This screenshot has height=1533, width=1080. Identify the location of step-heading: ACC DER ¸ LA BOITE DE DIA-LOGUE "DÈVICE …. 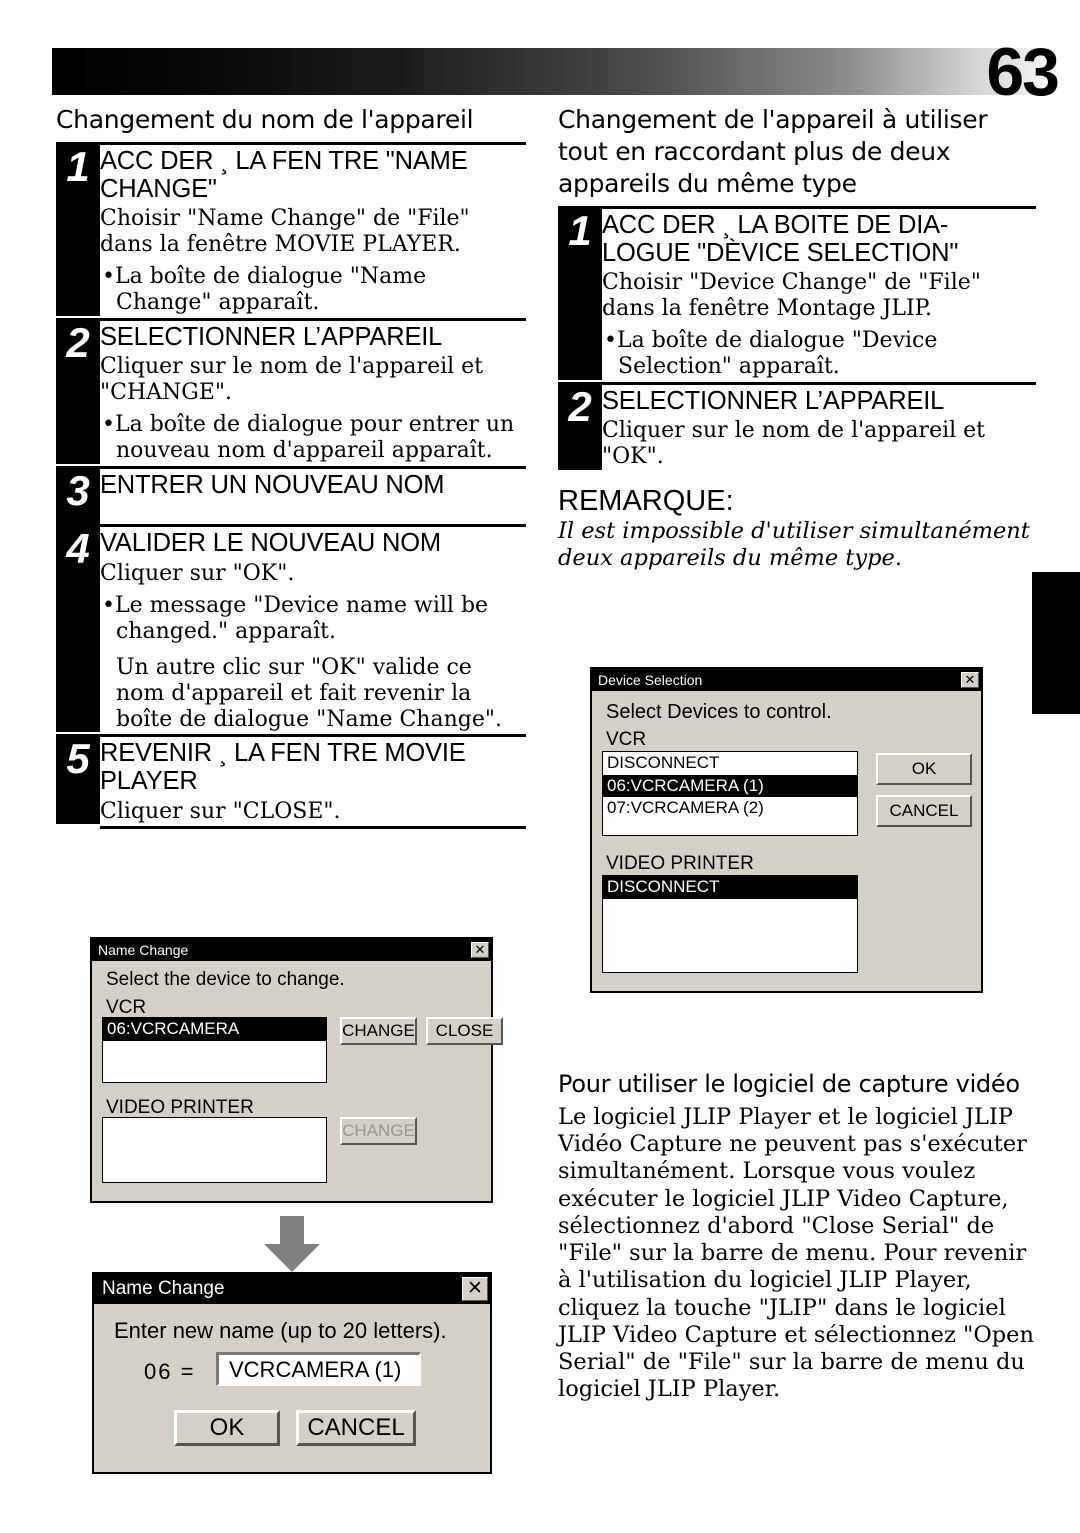
(780, 239).